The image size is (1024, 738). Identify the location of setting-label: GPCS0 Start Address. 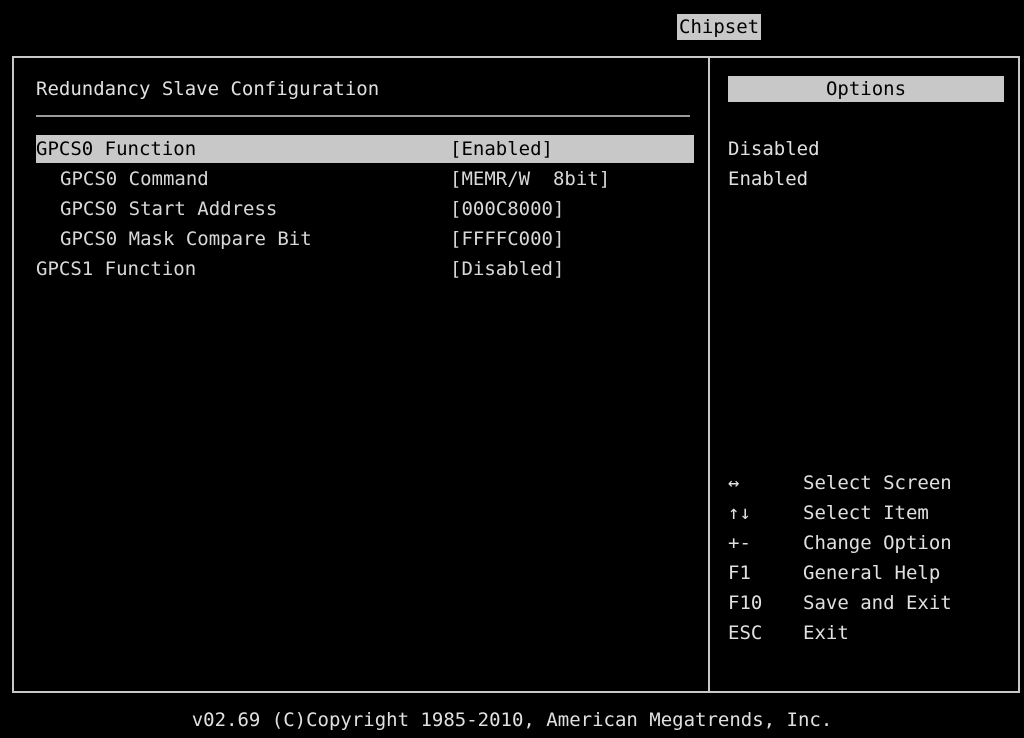
(169, 209).